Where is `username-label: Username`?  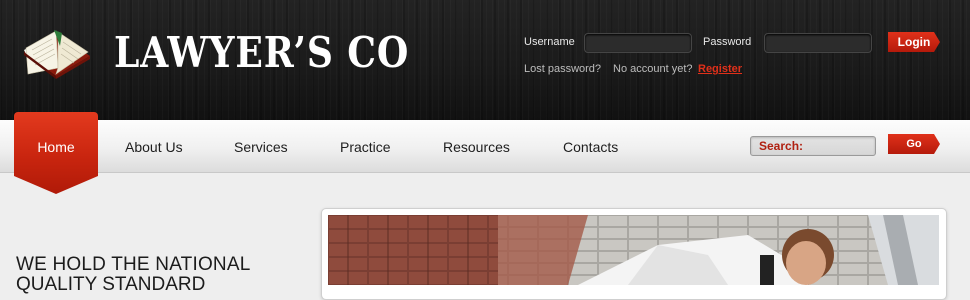 username-label: Username is located at coordinates (549, 42).